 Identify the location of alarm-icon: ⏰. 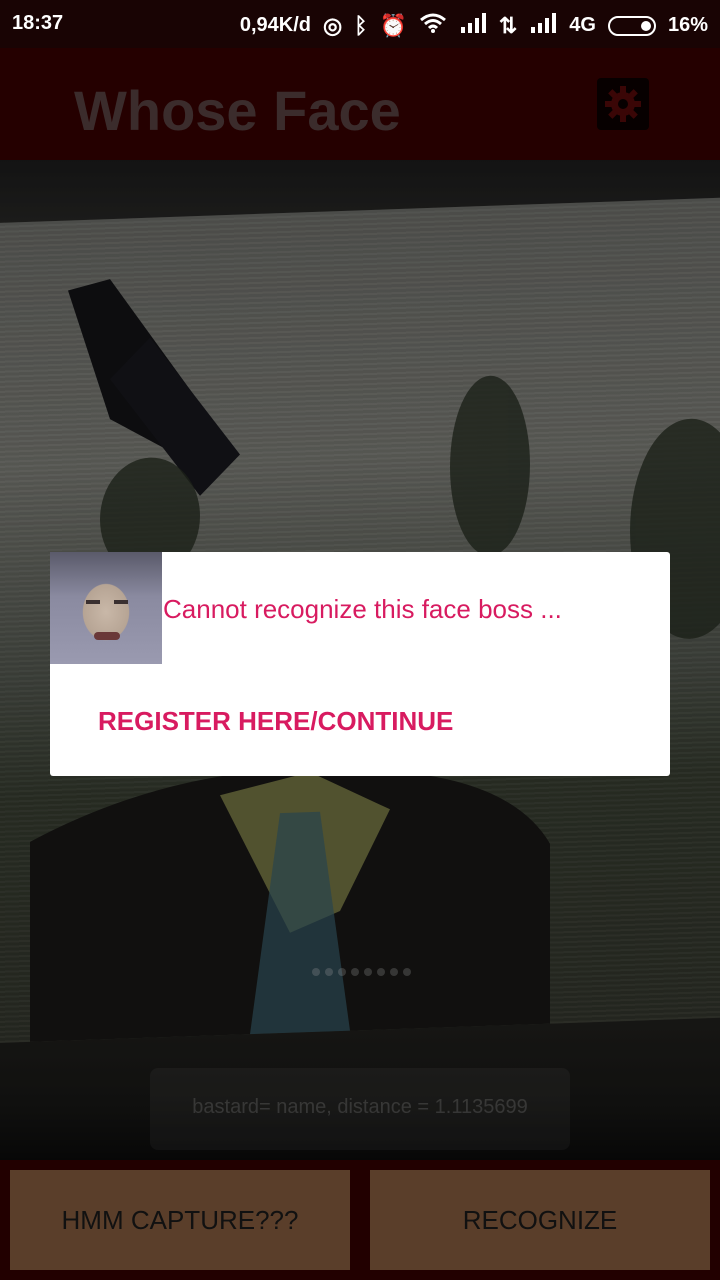
(393, 25).